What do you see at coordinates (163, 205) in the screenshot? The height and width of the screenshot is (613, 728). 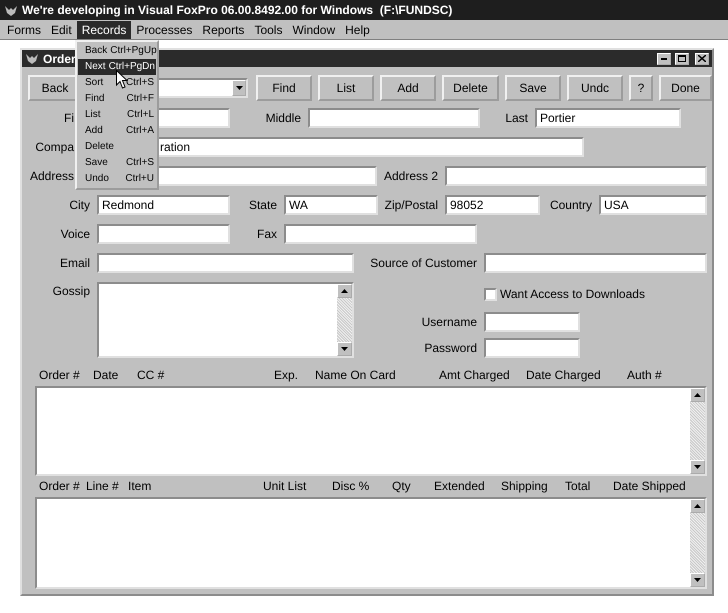 I see `text-field: Redmond` at bounding box center [163, 205].